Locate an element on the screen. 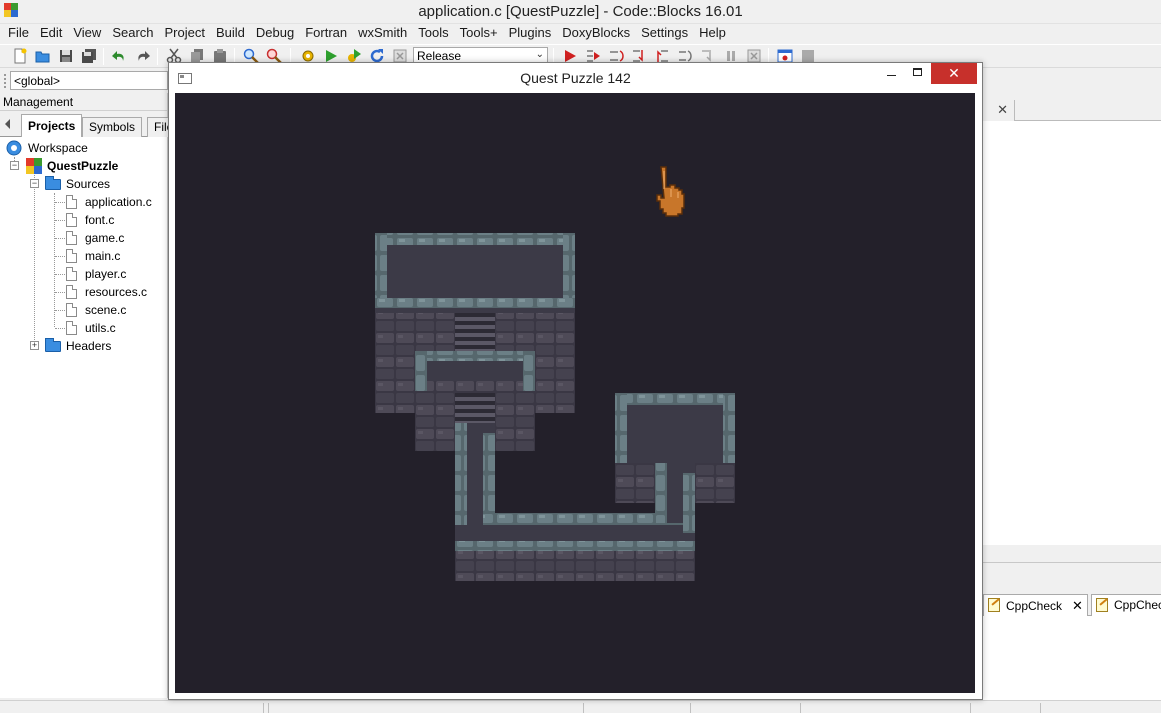 This screenshot has height=713, width=1161. menu-edit: Edit is located at coordinates (51, 33).